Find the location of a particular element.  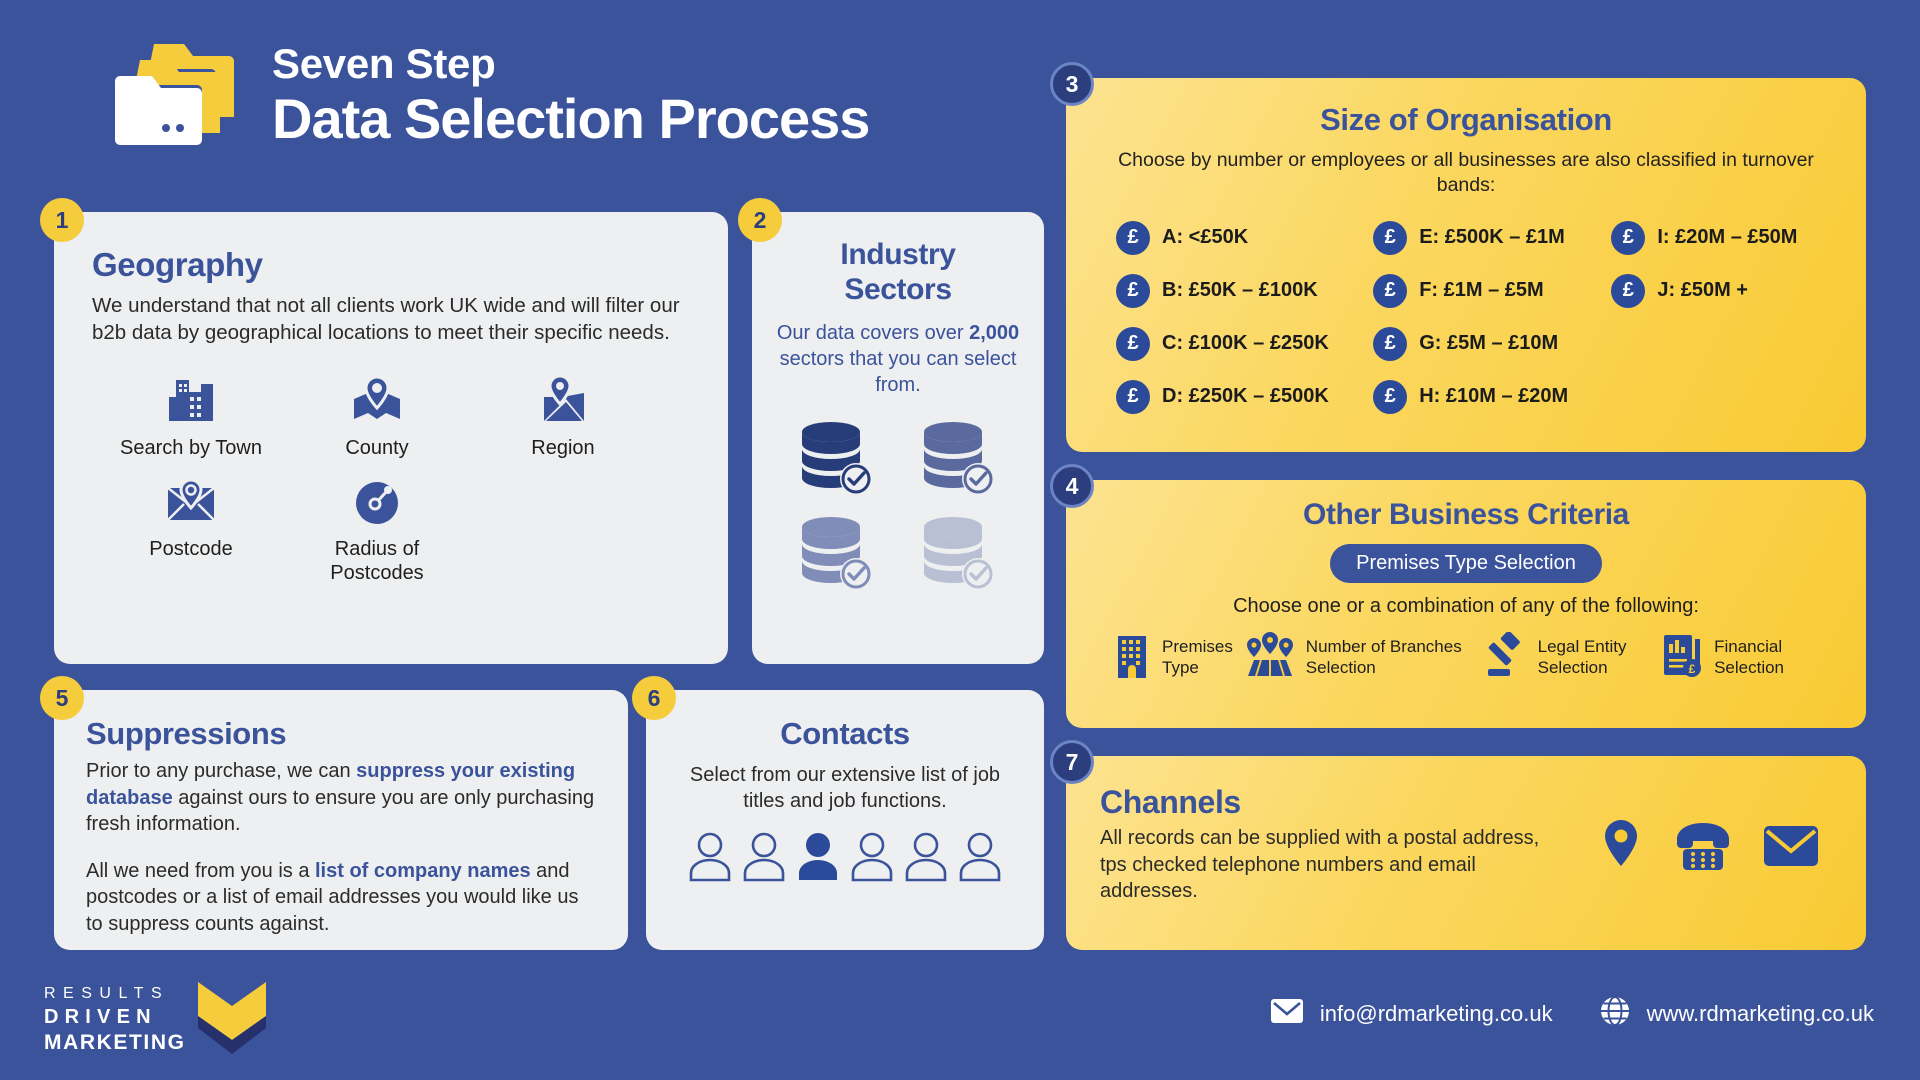

band-item: £ I: £20M – £50M is located at coordinates (1725, 237).